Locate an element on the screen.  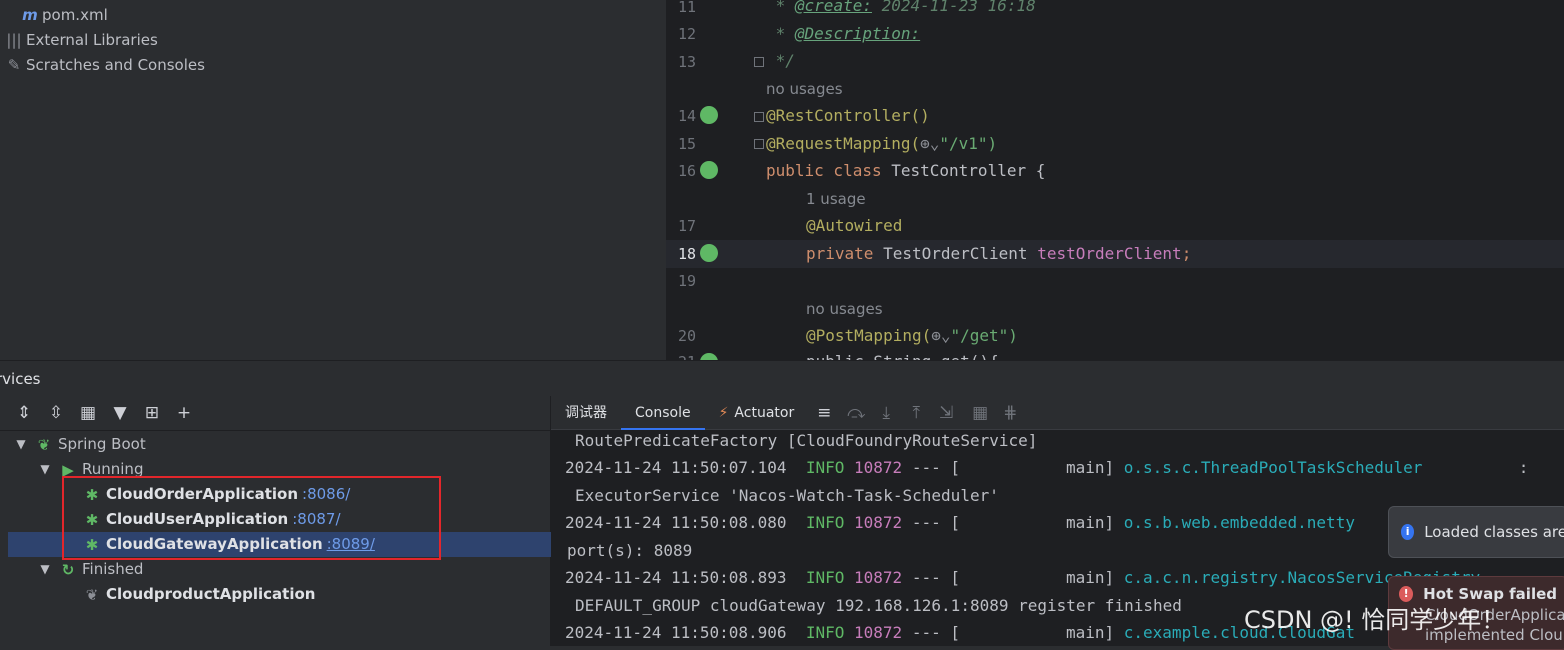
scratches-icon: ✎ is located at coordinates (14, 65).